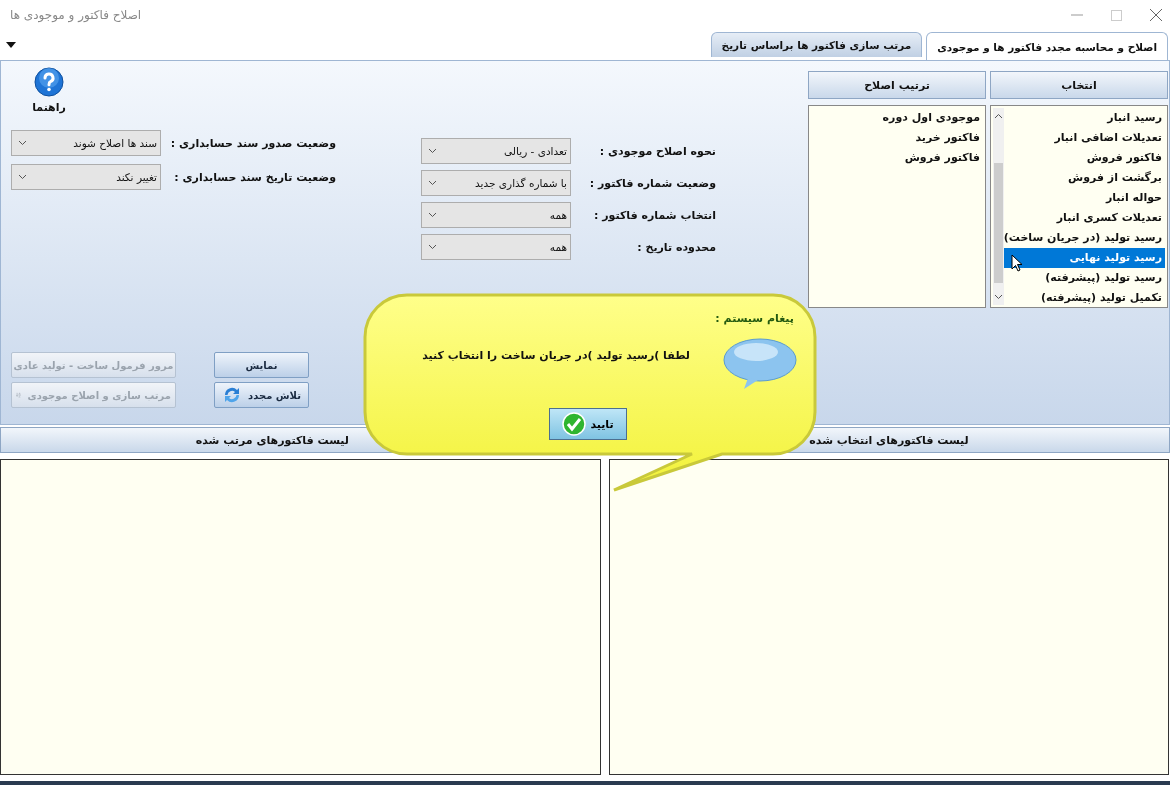 The height and width of the screenshot is (785, 1170). I want to click on tab: اصلاح و محاسبه مجدد فاکتور ها و موجودی, so click(1047, 46).